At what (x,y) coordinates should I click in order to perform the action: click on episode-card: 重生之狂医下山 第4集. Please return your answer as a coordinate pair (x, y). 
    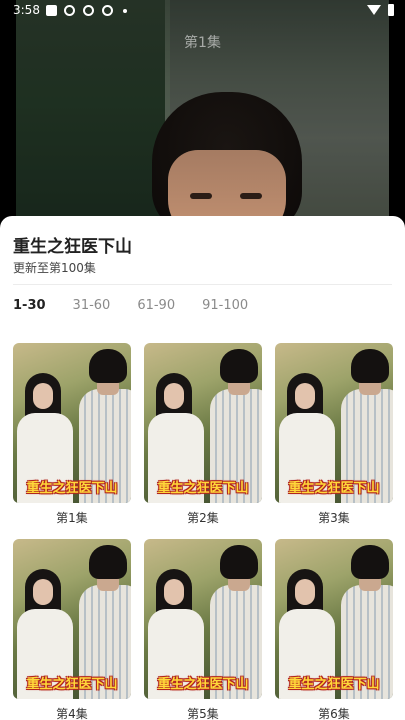
    Looking at the image, I should click on (72, 629).